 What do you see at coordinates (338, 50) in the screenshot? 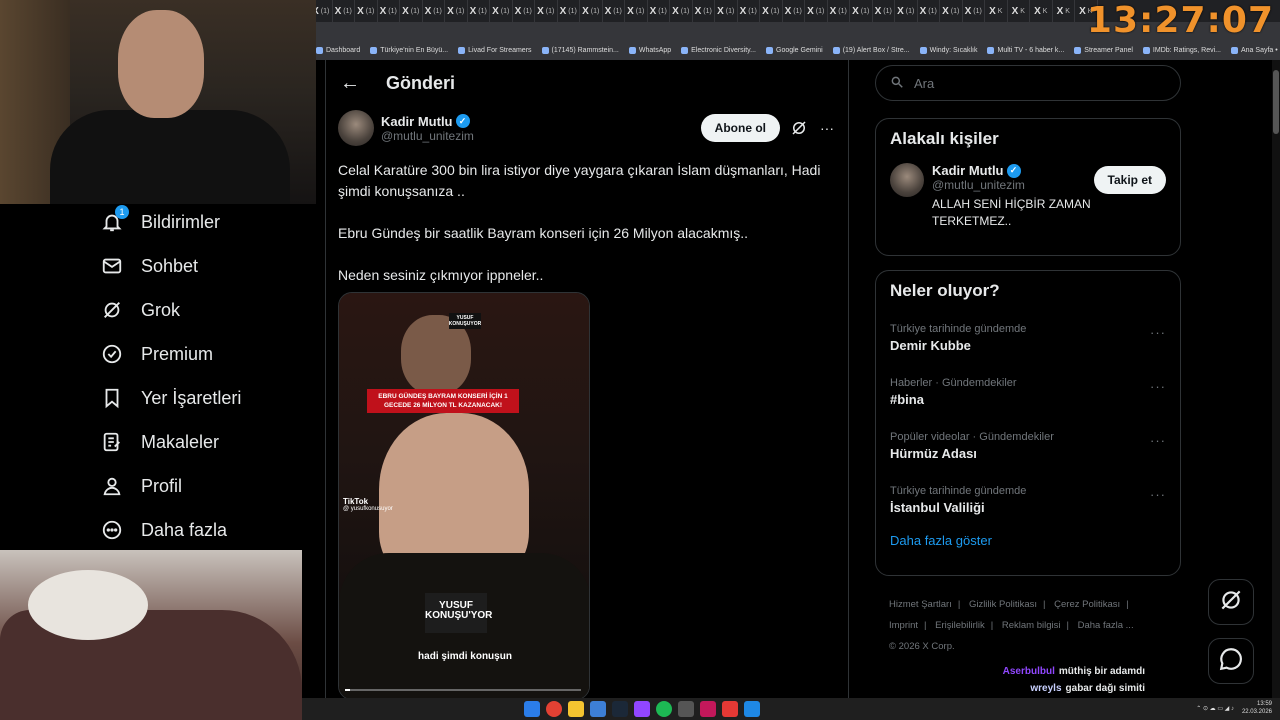
I see `bookmark-item: Dashboard` at bounding box center [338, 50].